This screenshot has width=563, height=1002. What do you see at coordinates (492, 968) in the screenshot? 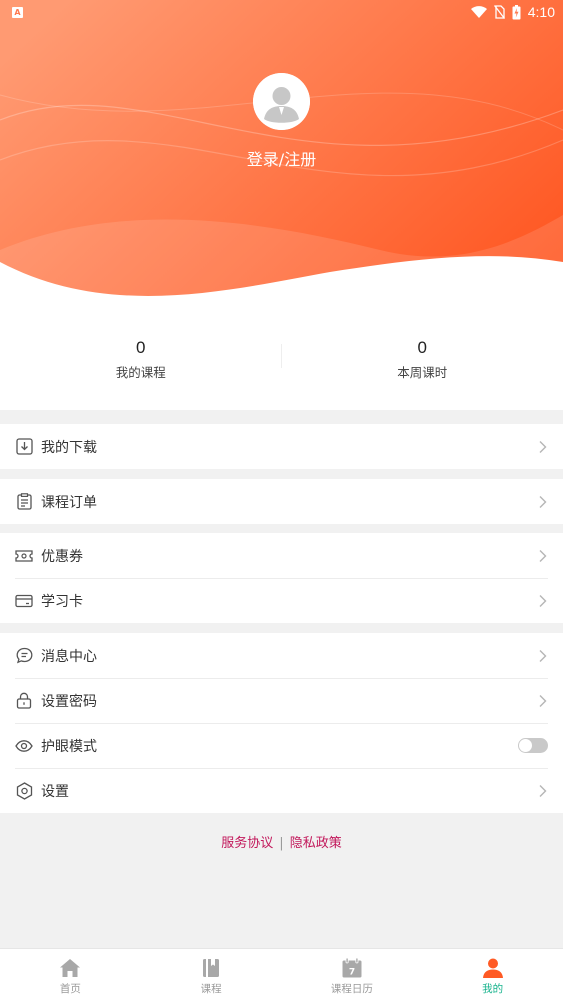
I see `person-icon` at bounding box center [492, 968].